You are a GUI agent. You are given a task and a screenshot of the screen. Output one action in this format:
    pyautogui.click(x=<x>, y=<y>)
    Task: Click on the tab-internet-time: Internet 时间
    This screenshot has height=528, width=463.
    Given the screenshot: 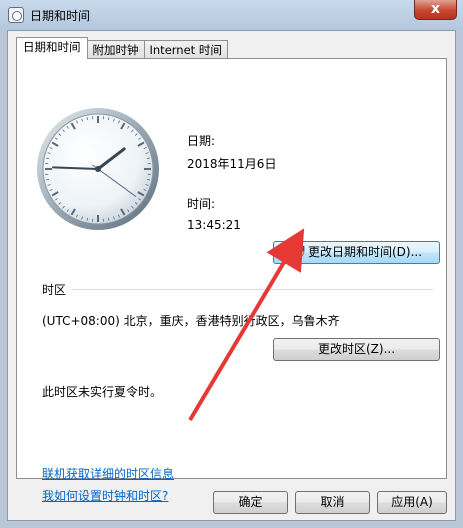 What is the action you would take?
    pyautogui.click(x=185, y=49)
    